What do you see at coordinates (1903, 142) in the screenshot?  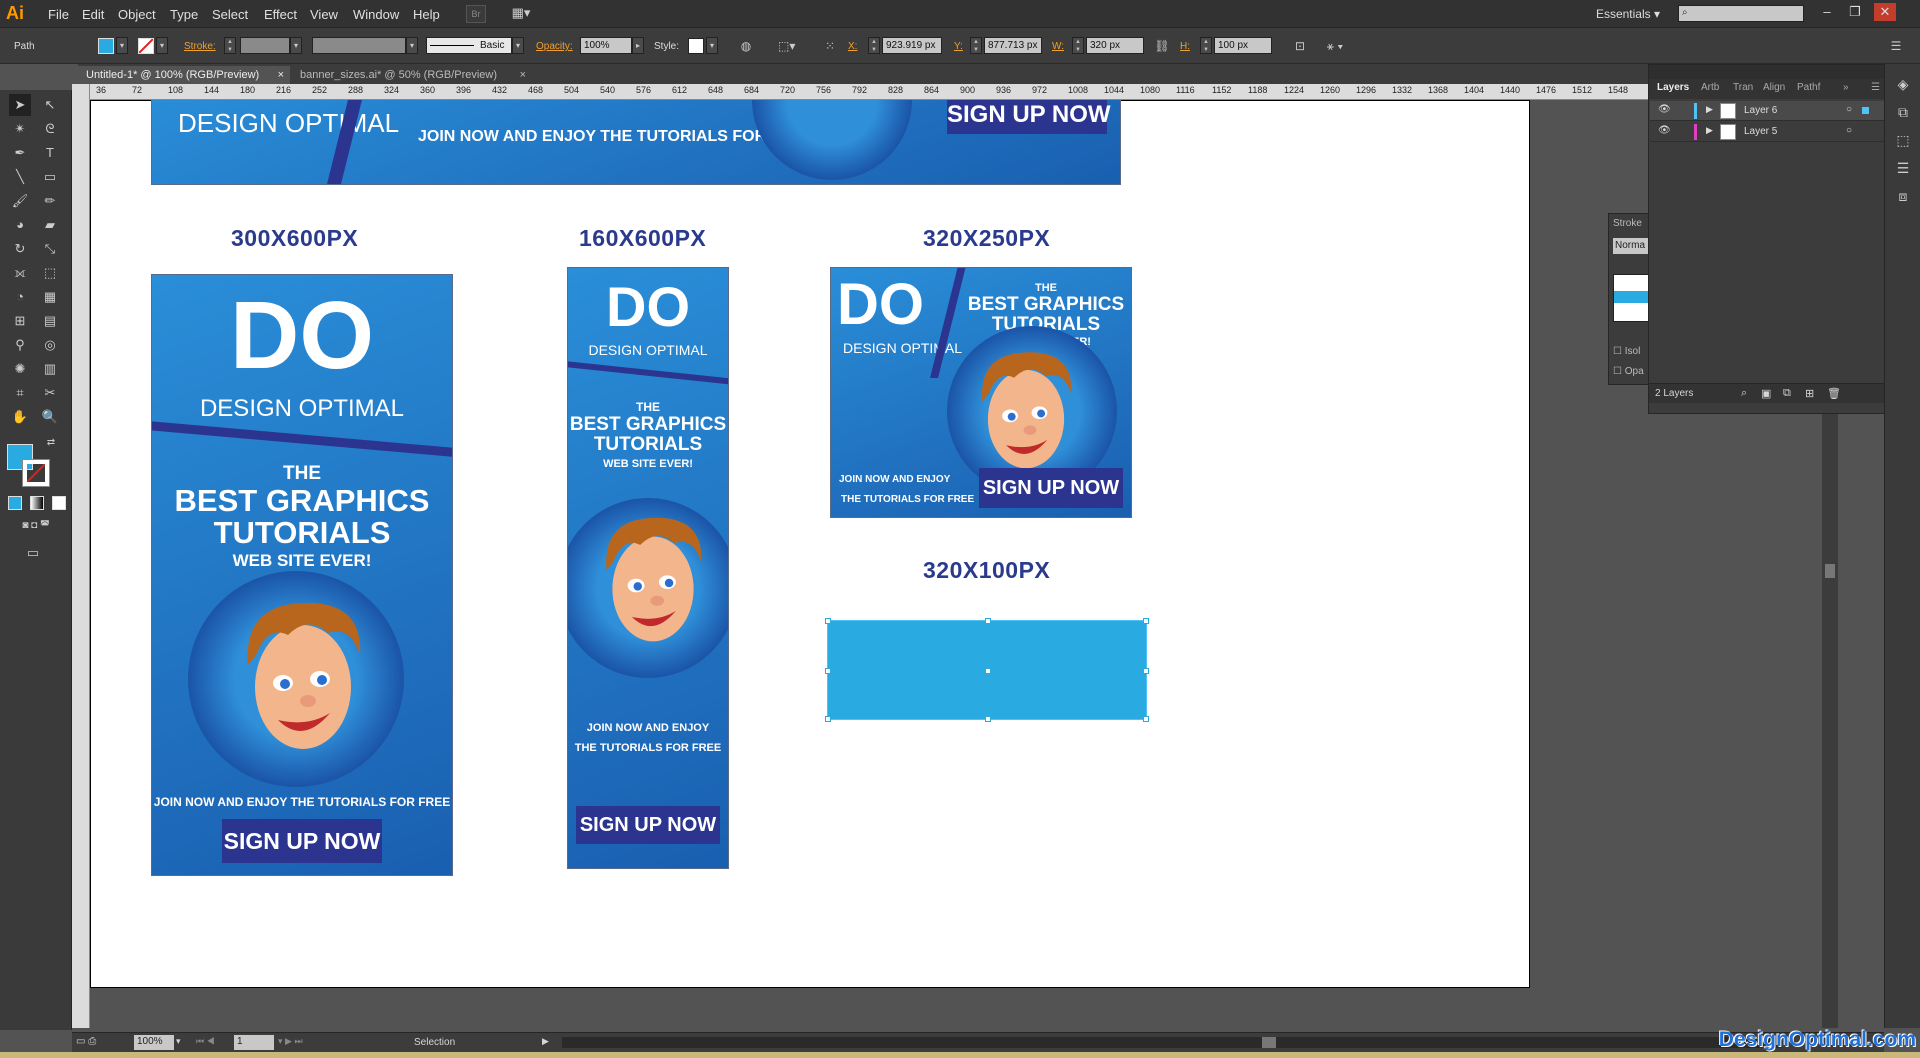 I see `transform-panel-icon: ⬚` at bounding box center [1903, 142].